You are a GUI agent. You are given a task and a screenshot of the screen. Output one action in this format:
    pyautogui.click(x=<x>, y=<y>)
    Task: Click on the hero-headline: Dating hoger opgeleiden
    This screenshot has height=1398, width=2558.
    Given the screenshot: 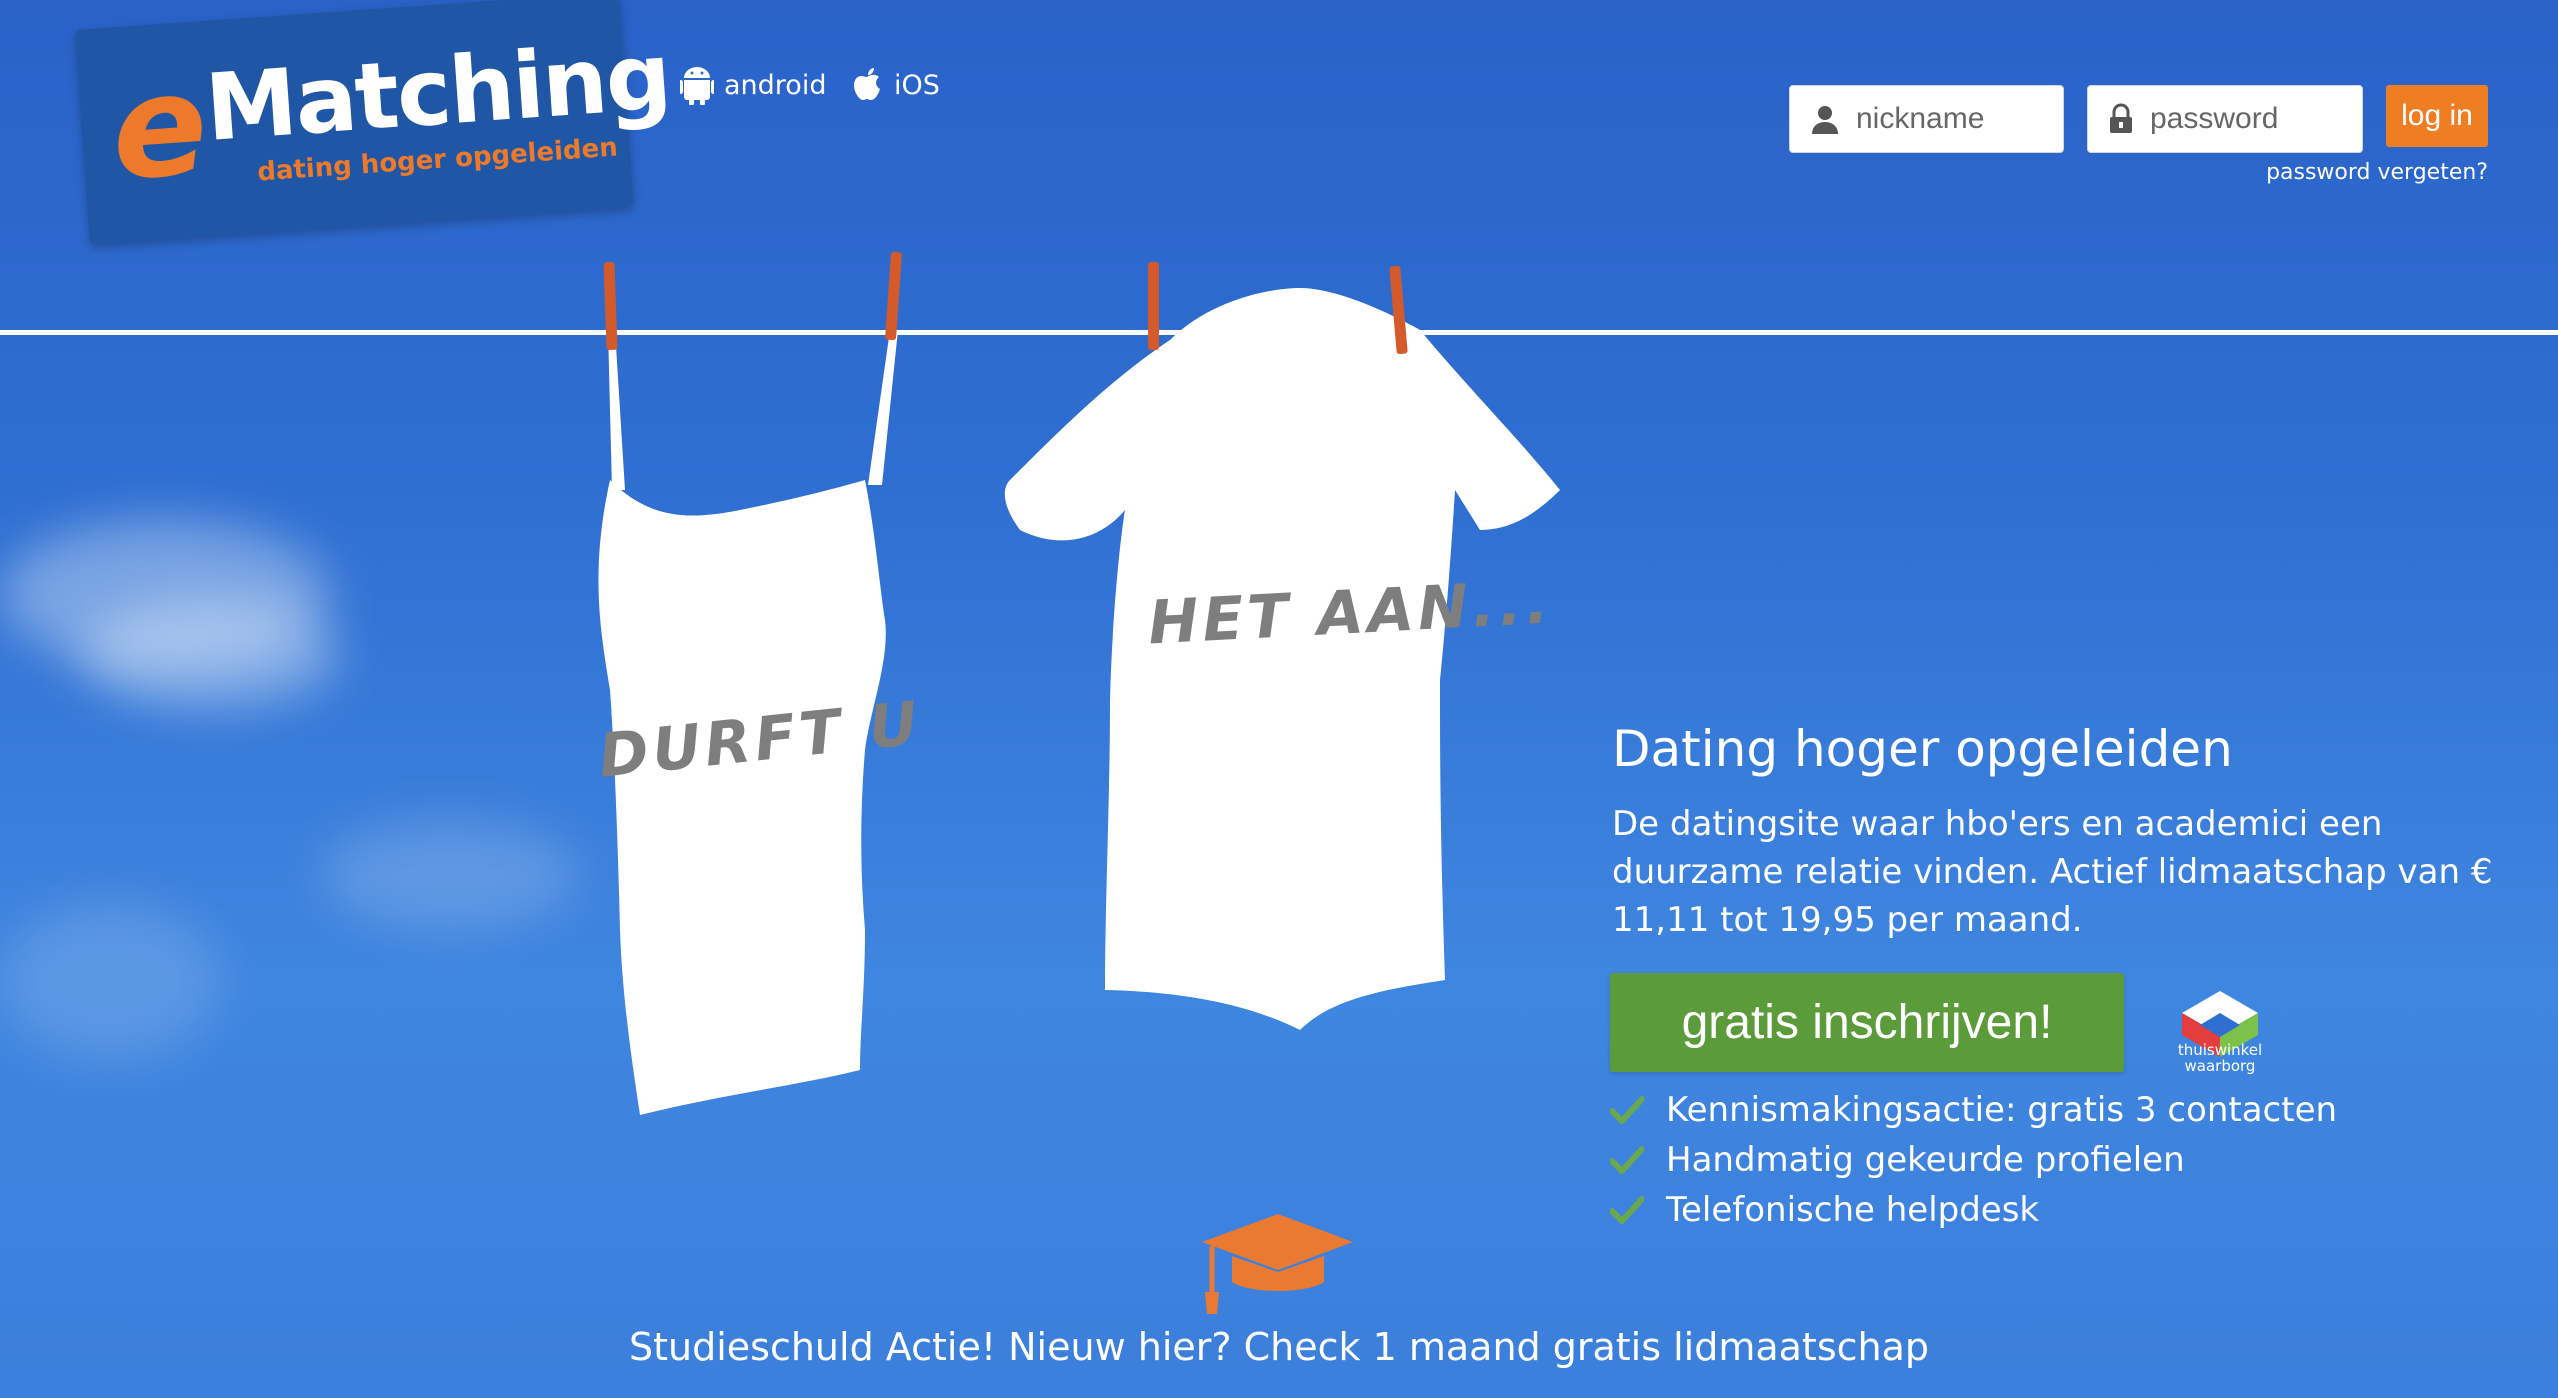 What is the action you would take?
    pyautogui.click(x=1922, y=749)
    